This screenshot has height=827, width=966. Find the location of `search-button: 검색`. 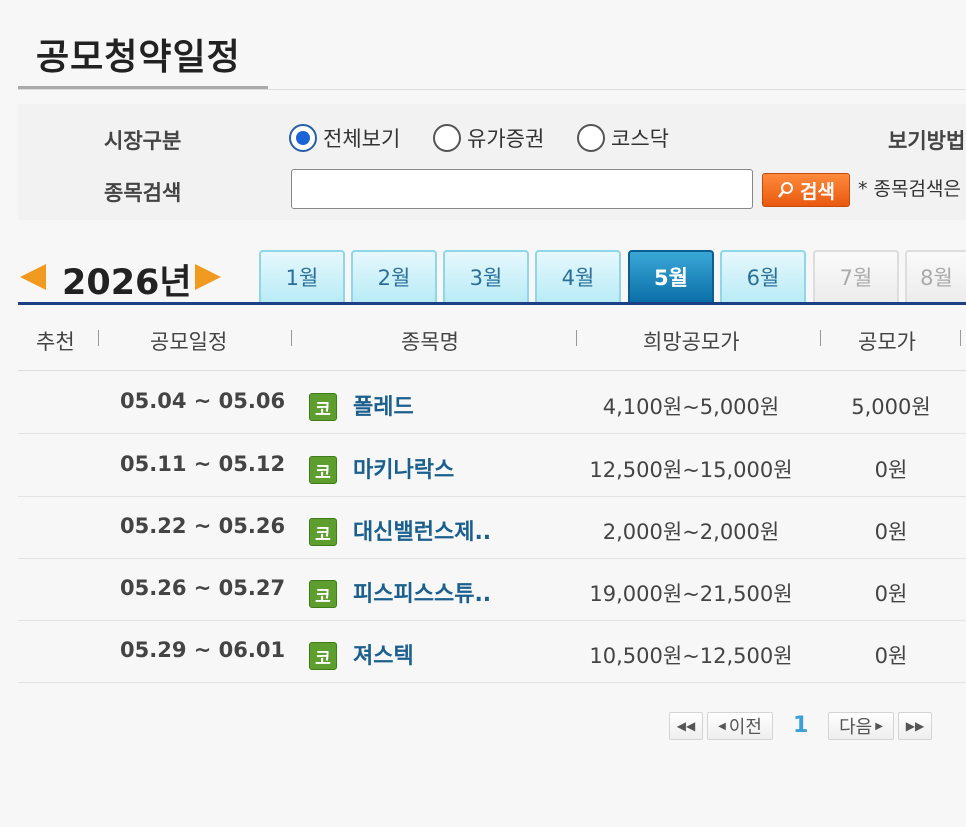

search-button: 검색 is located at coordinates (806, 190).